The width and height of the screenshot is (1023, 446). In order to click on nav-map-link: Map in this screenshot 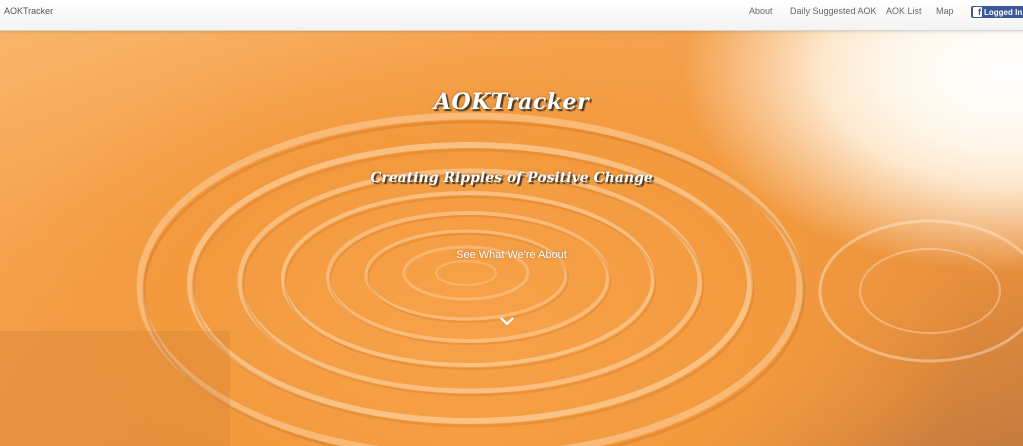, I will do `click(945, 11)`.